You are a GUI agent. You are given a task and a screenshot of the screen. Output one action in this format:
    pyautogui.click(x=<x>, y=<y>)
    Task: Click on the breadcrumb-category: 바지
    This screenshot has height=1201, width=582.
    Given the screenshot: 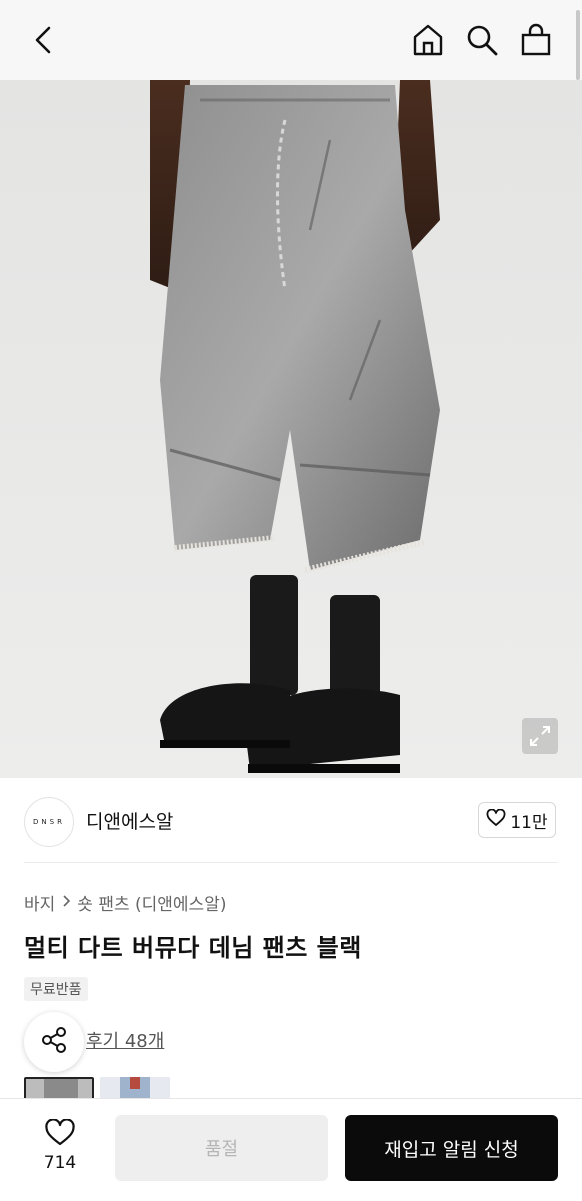 What is the action you would take?
    pyautogui.click(x=39, y=902)
    